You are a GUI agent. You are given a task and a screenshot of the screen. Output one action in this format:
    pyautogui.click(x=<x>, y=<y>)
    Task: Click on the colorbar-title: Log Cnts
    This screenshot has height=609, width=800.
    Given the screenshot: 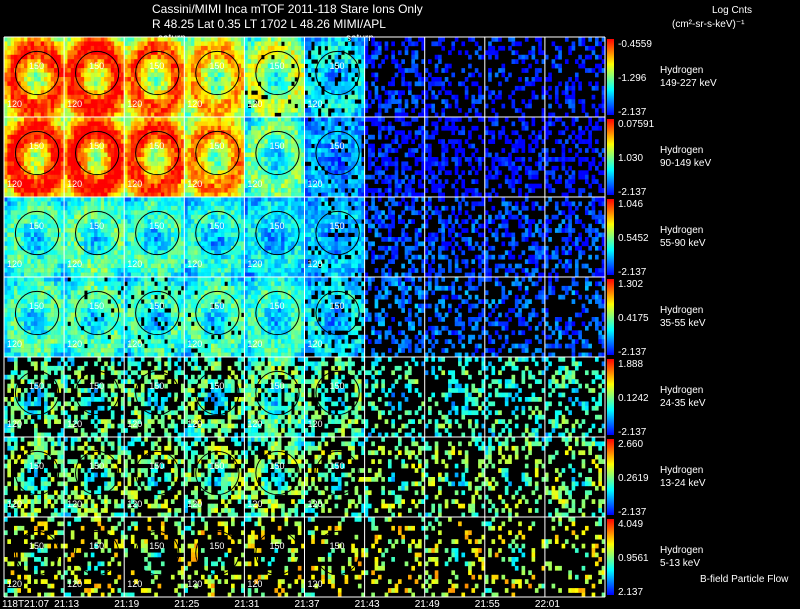 What is the action you would take?
    pyautogui.click(x=732, y=10)
    